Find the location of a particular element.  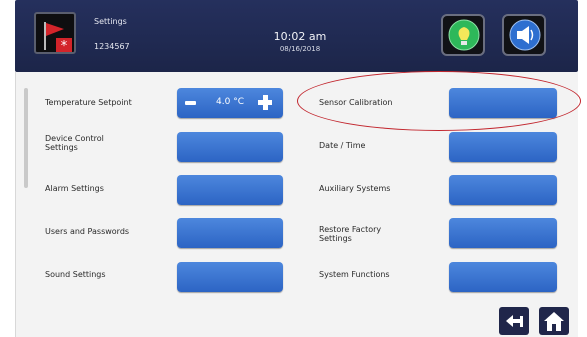

alarm-flag-button: * is located at coordinates (55, 33).